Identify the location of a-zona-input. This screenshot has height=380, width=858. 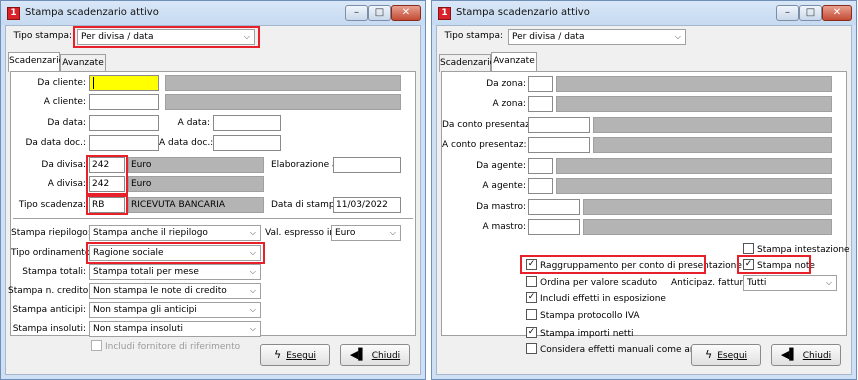
(540, 104).